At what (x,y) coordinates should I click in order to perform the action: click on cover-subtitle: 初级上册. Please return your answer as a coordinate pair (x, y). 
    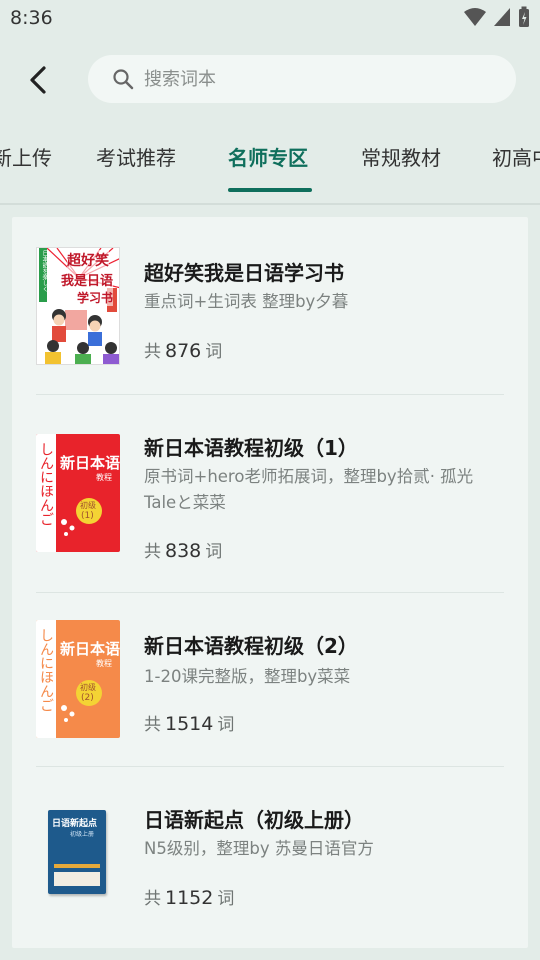
    Looking at the image, I should click on (82, 834).